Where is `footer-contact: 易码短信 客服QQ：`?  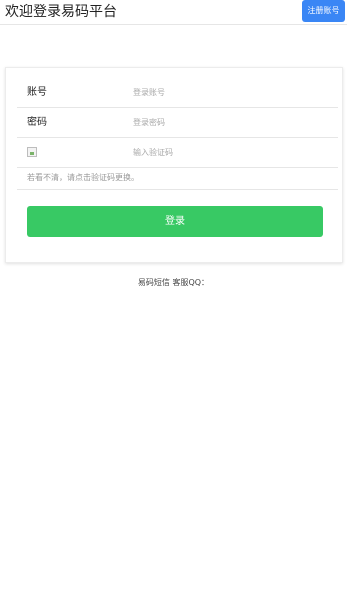
footer-contact: 易码短信 客服QQ： is located at coordinates (173, 282).